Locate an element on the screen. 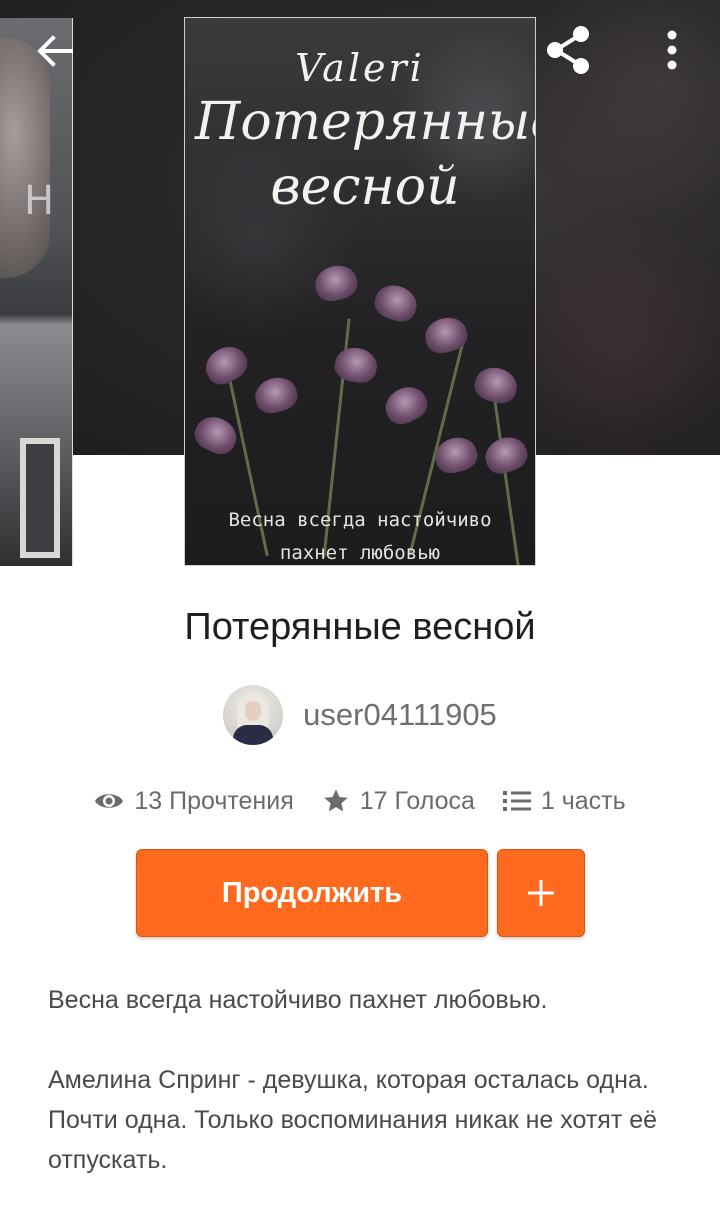  back-button is located at coordinates (55, 51).